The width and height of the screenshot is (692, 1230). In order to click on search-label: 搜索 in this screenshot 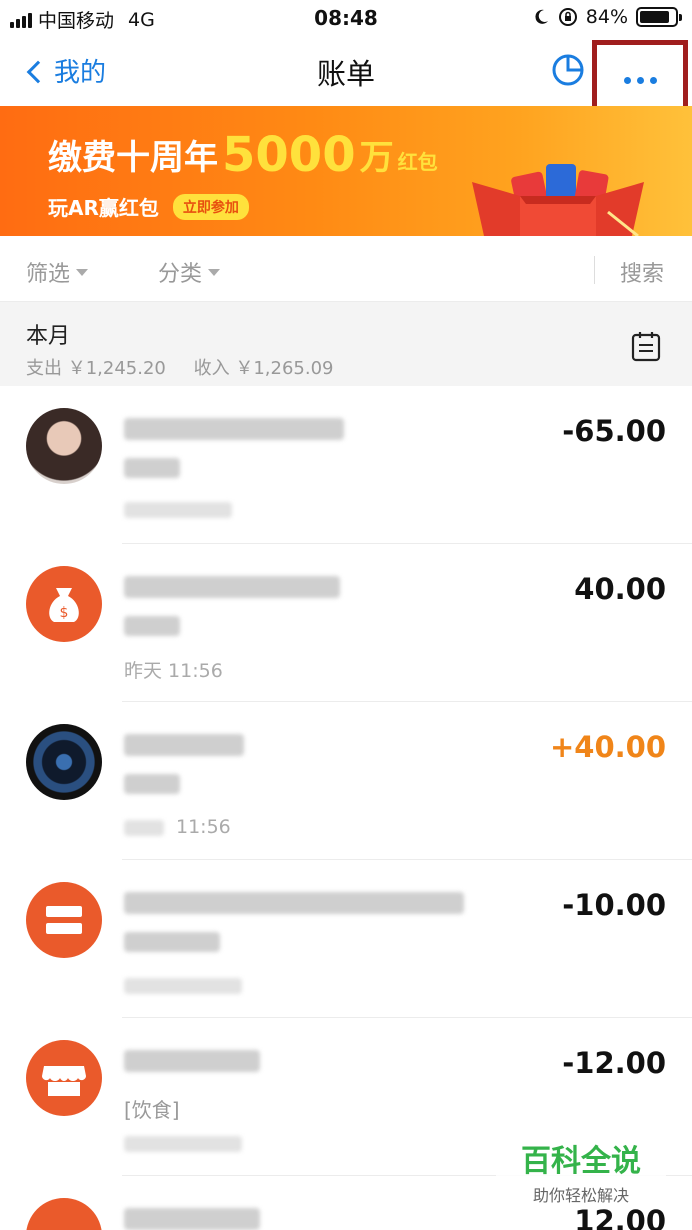, I will do `click(642, 274)`.